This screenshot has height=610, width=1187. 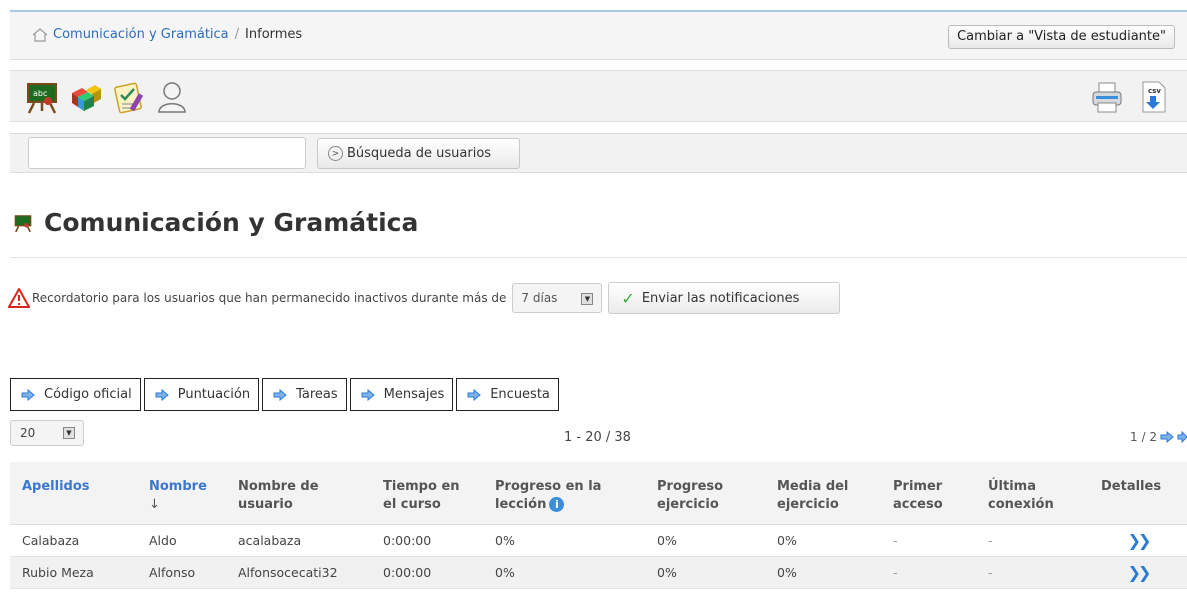 I want to click on col-time-label-1: Tiempo en, so click(x=421, y=486).